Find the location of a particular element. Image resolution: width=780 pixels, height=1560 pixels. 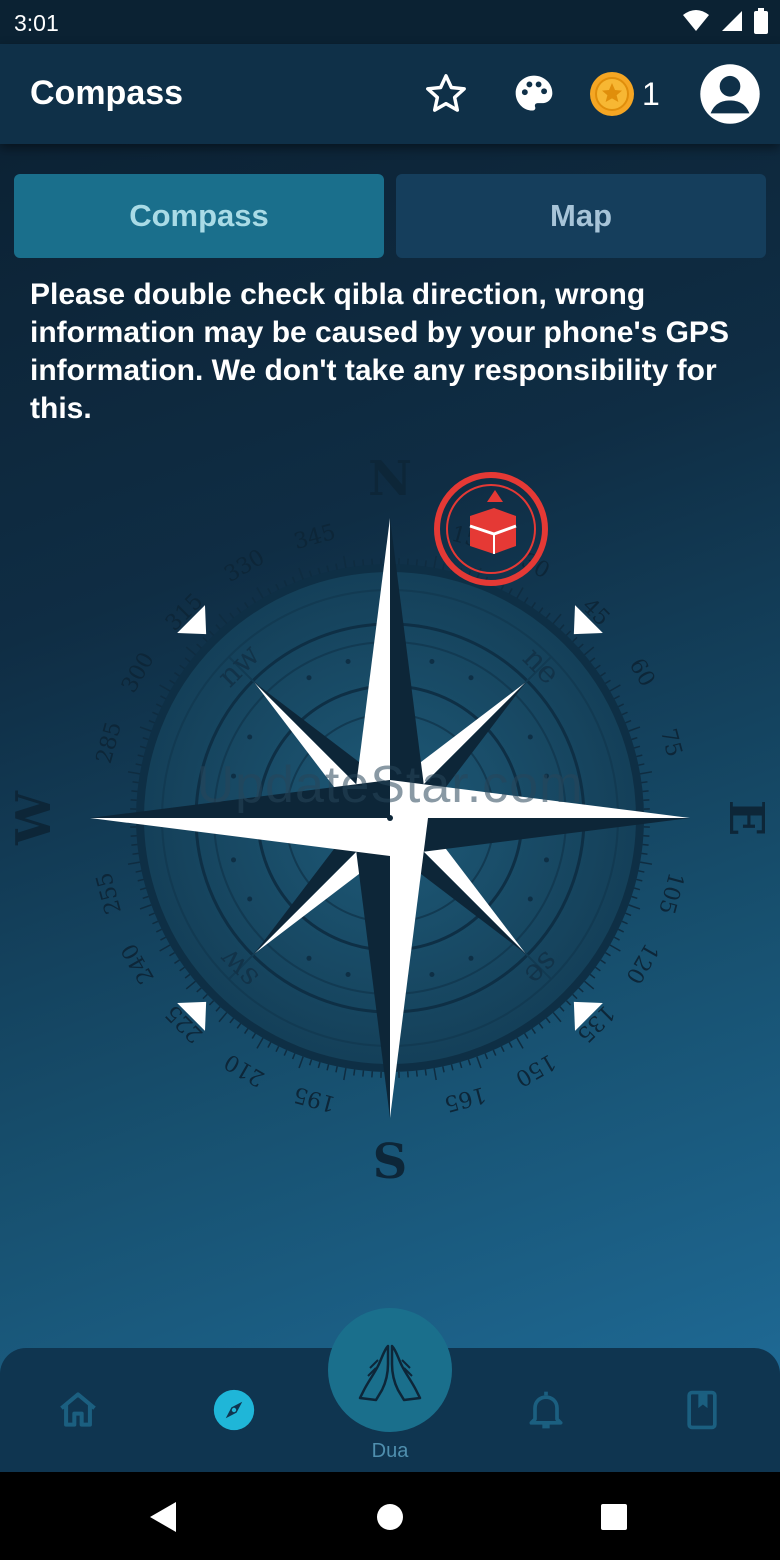

home-nav-icon is located at coordinates (390, 1517).